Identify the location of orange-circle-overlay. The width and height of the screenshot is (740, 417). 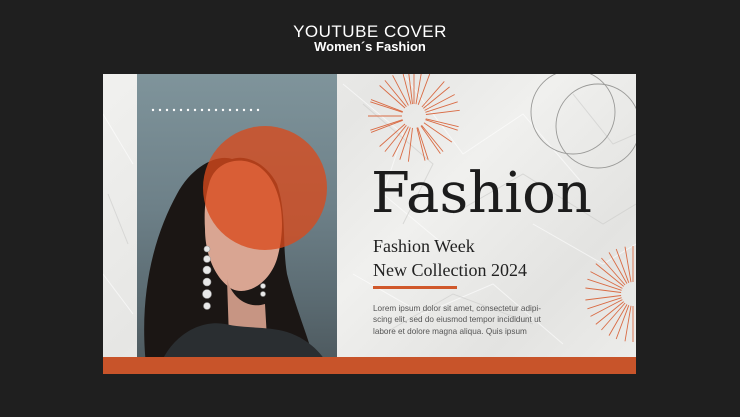
(265, 188).